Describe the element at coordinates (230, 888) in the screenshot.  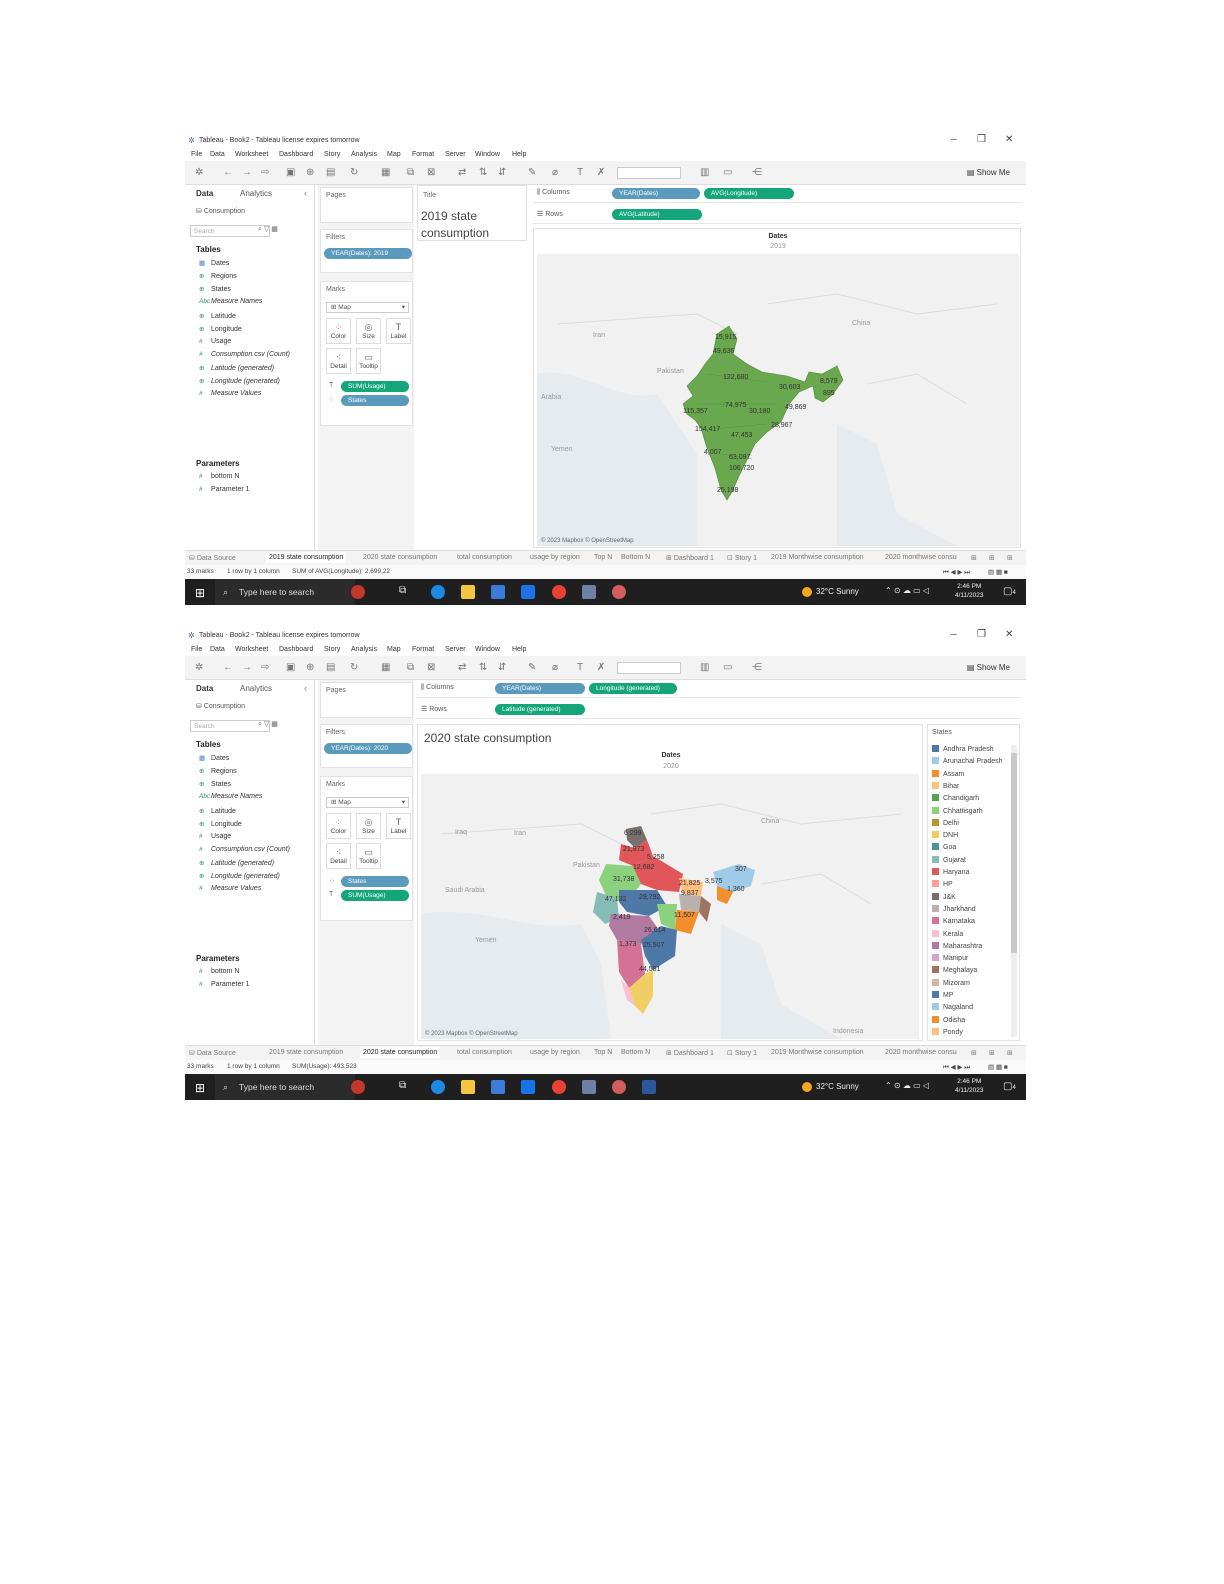
I see `field-measure-values: # Measure Values` at that location.